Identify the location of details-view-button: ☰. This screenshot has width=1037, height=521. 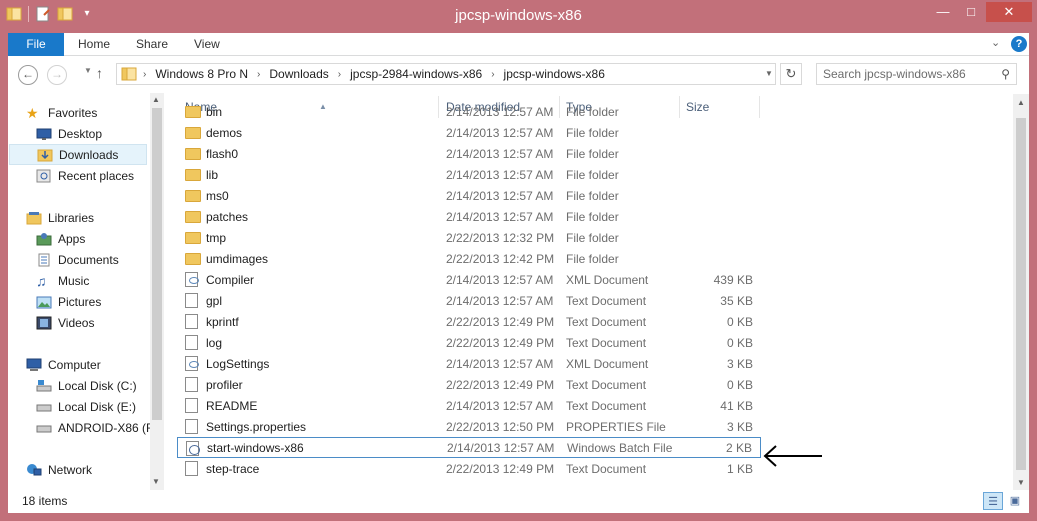
(993, 501).